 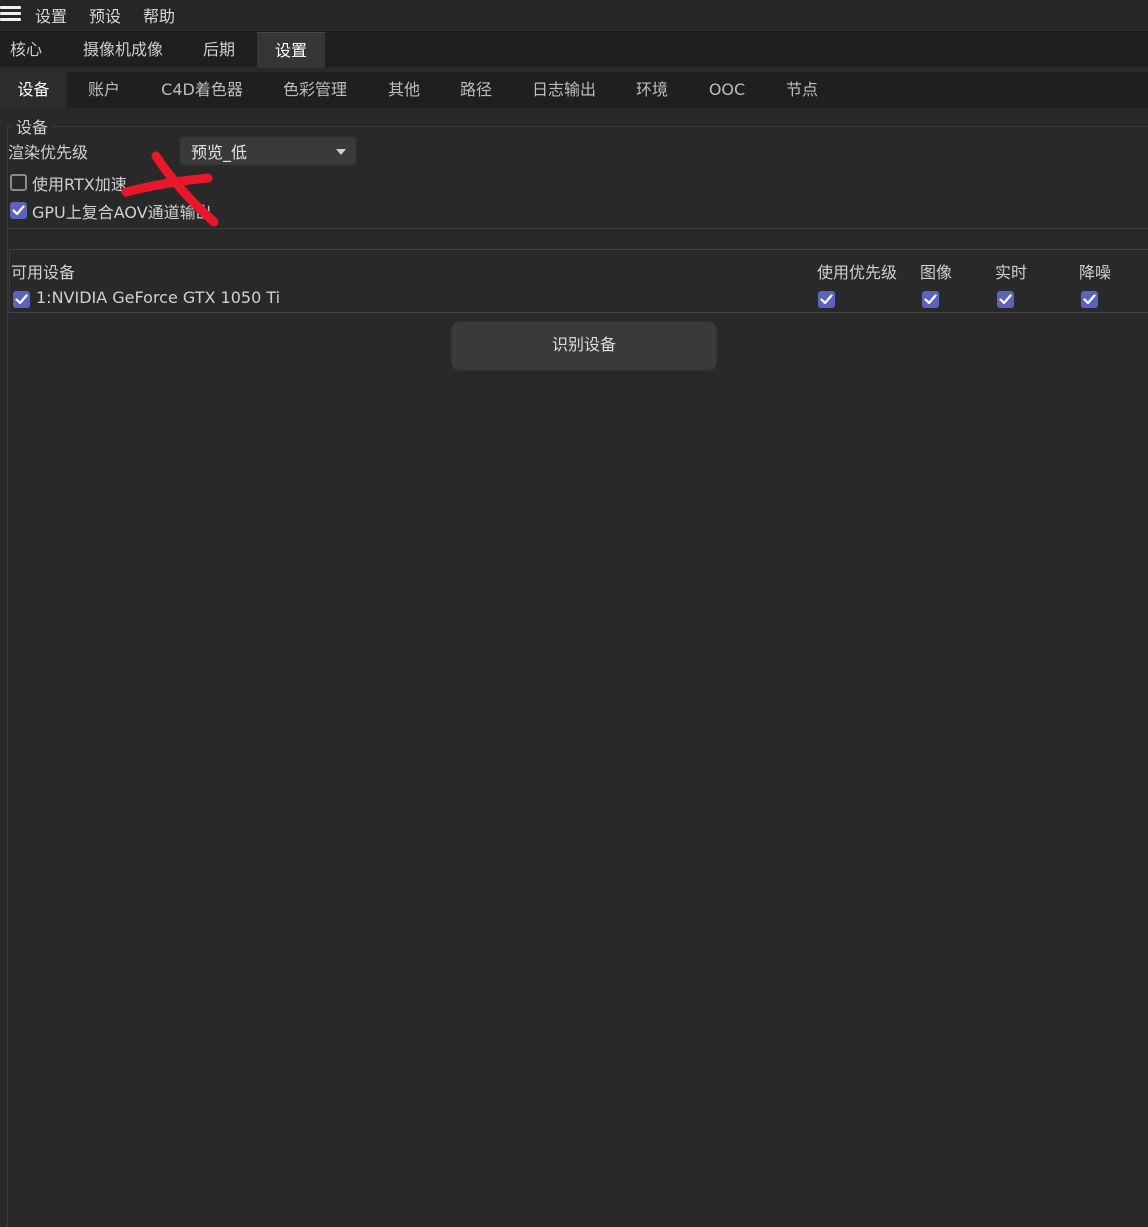 What do you see at coordinates (105, 15) in the screenshot?
I see `menu-presets: 预设` at bounding box center [105, 15].